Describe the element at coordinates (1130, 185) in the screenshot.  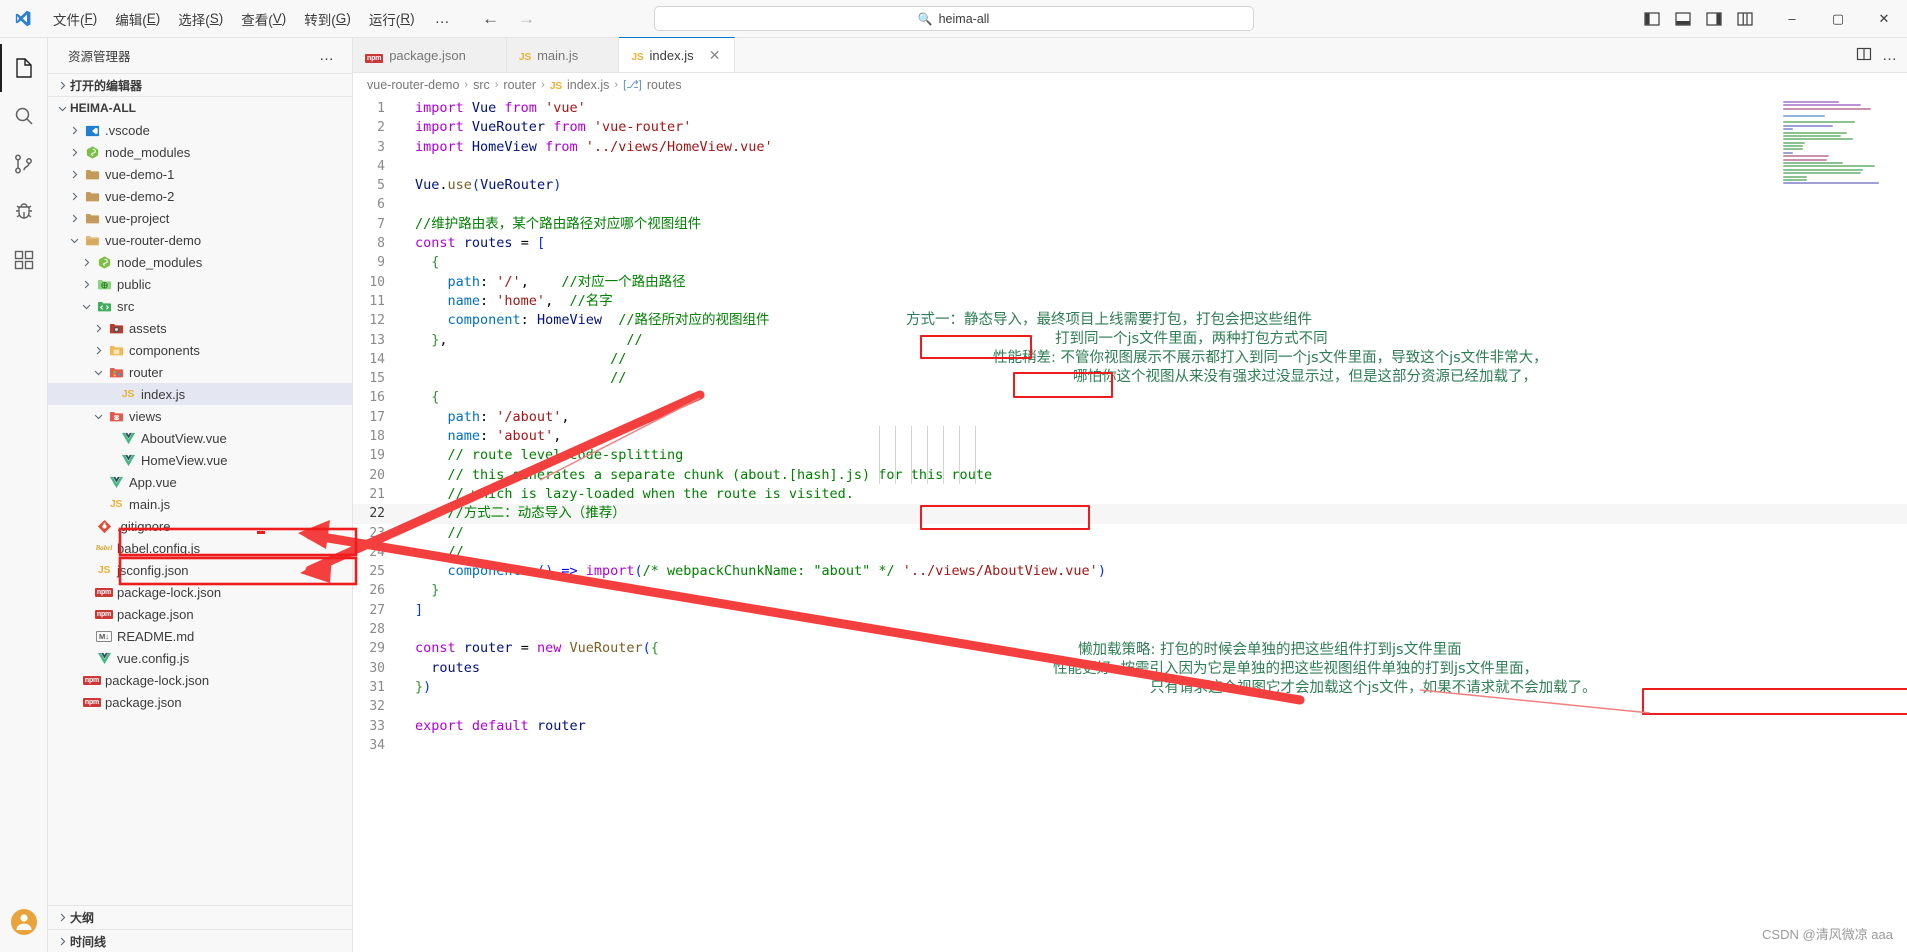
I see `code-line: 5 Vue.use(VueRouter)` at that location.